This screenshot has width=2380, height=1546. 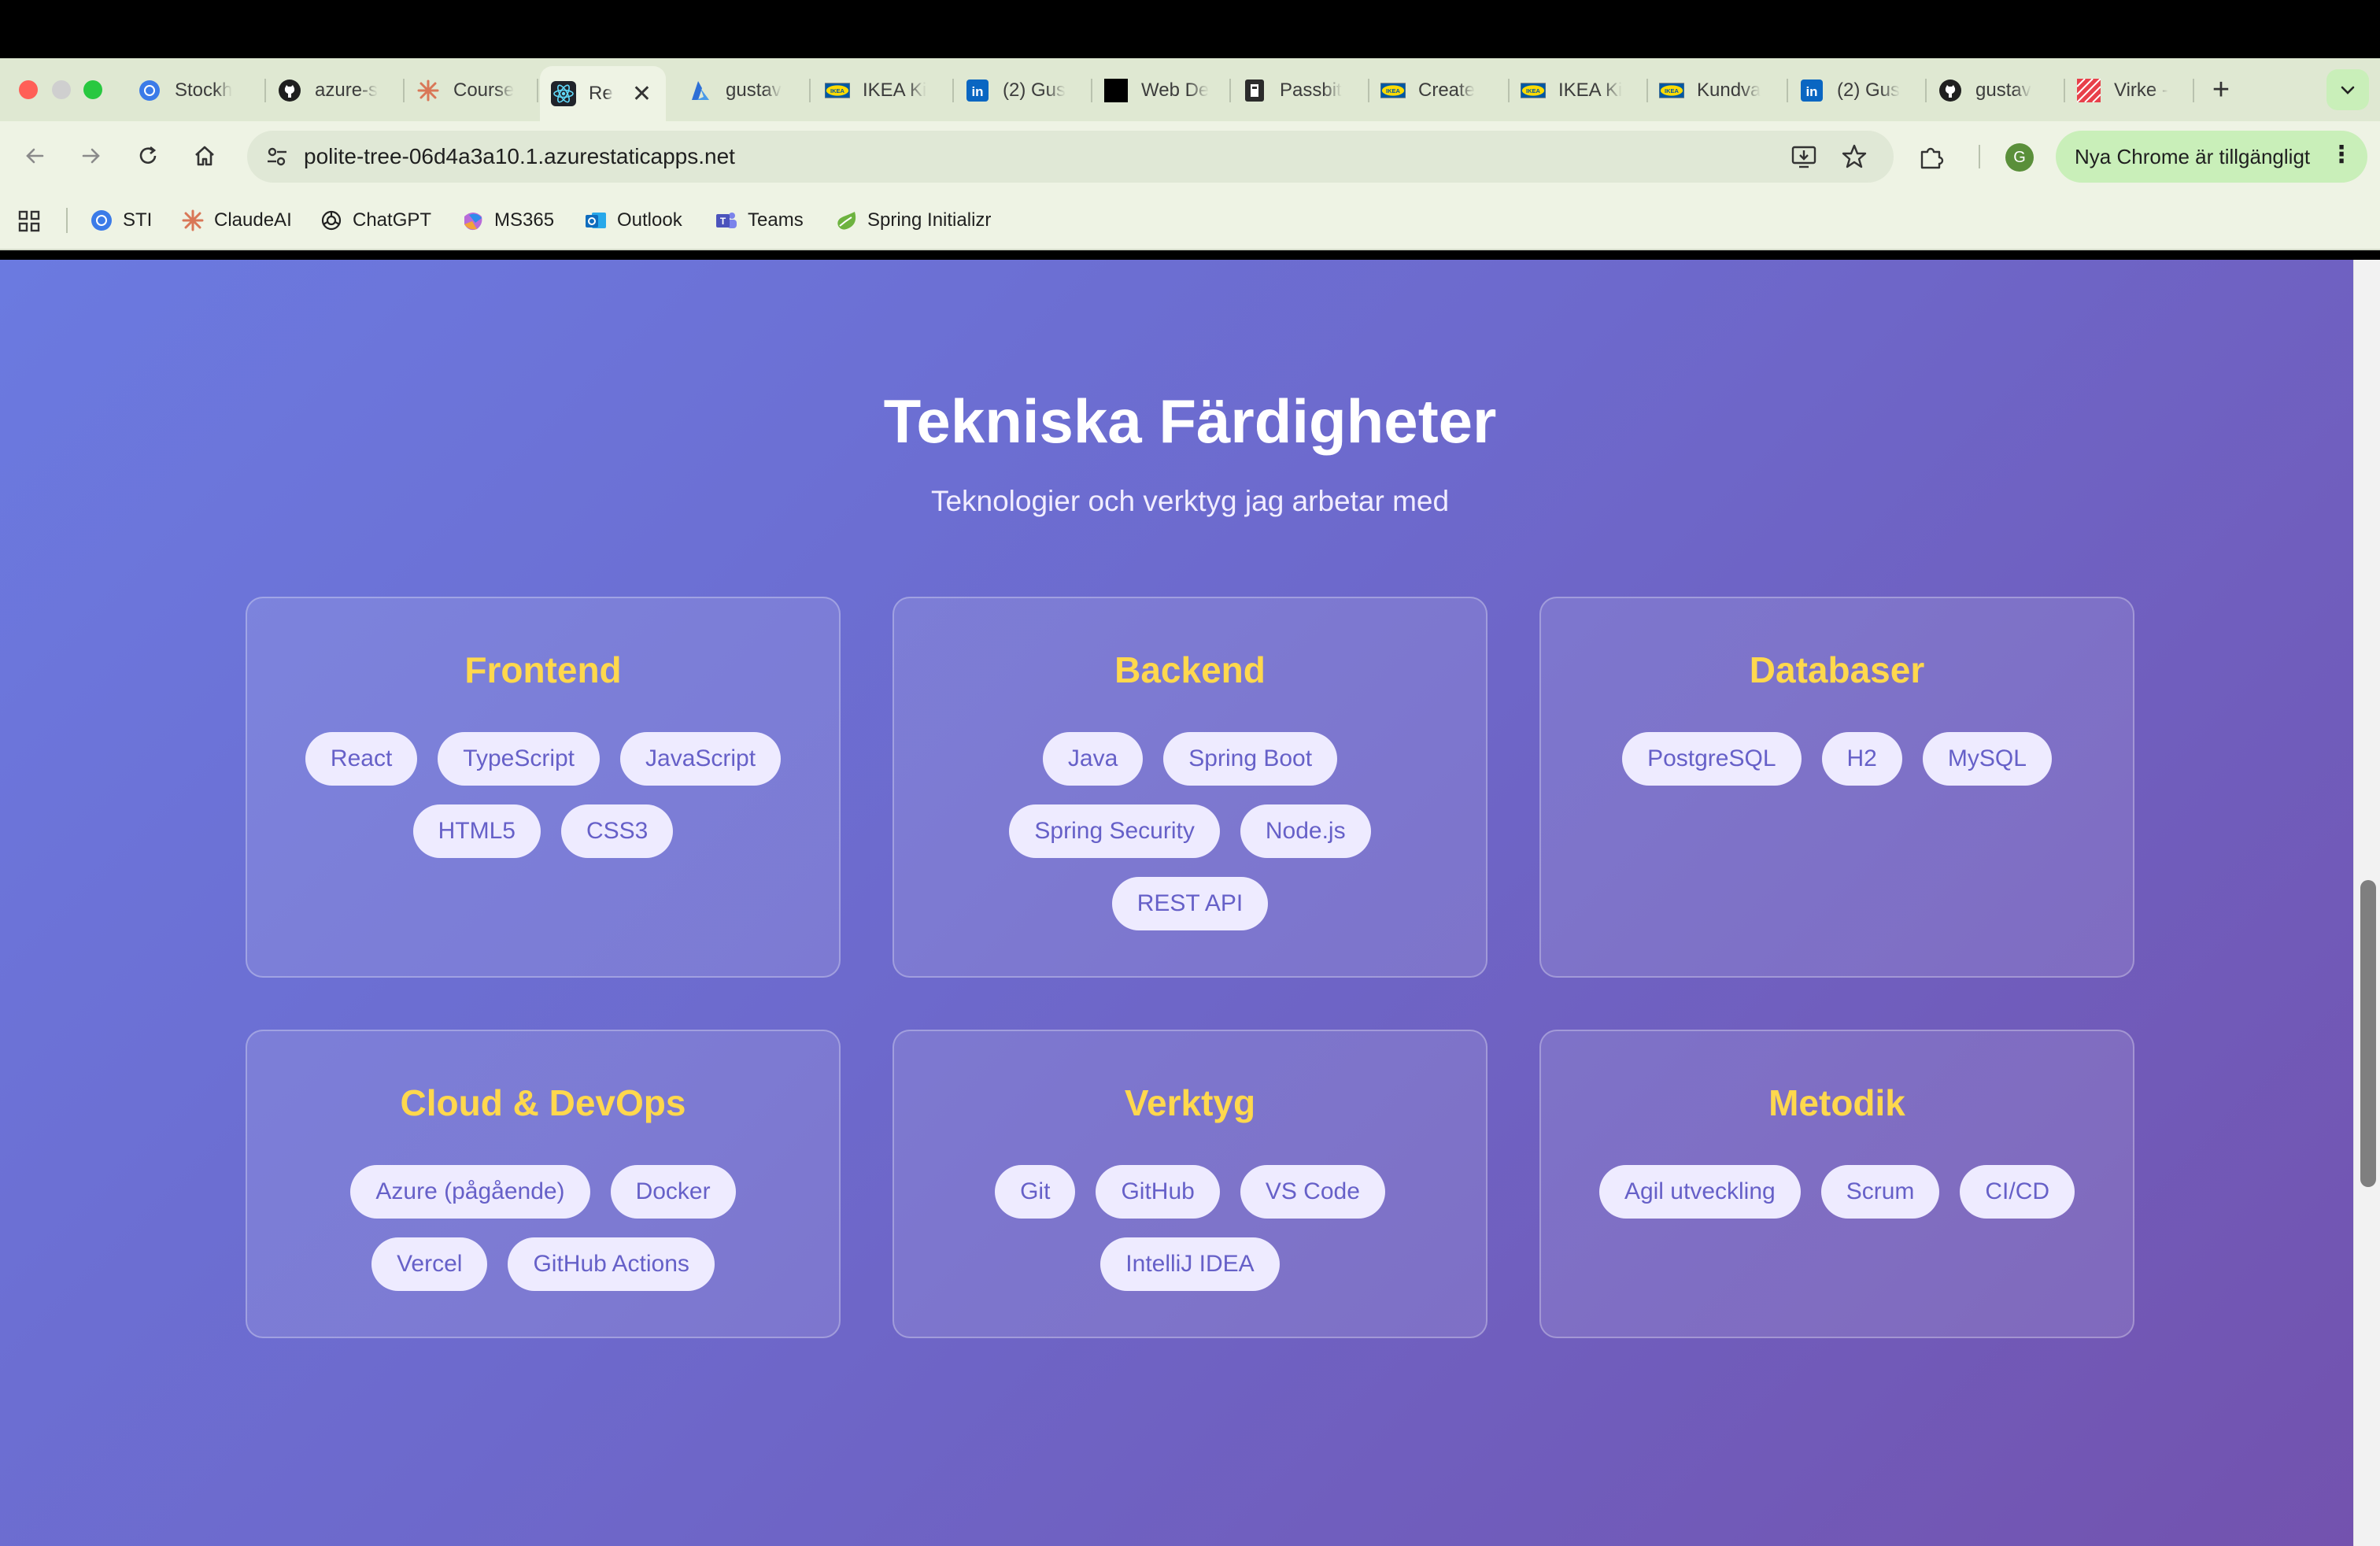 What do you see at coordinates (470, 1192) in the screenshot?
I see `skill-tag: Azure (pågående)` at bounding box center [470, 1192].